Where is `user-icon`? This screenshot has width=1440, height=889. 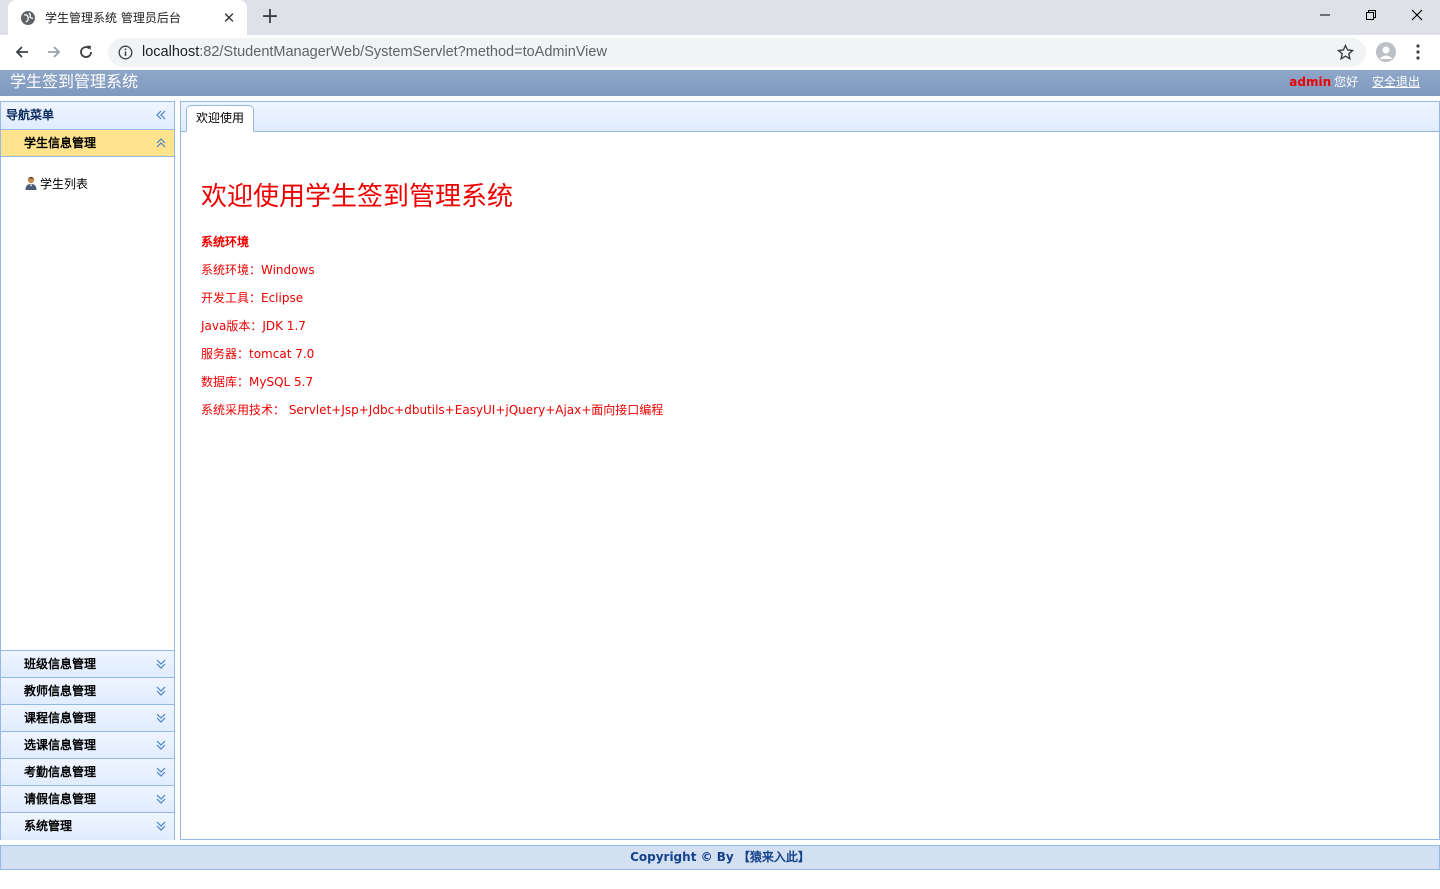 user-icon is located at coordinates (31, 183).